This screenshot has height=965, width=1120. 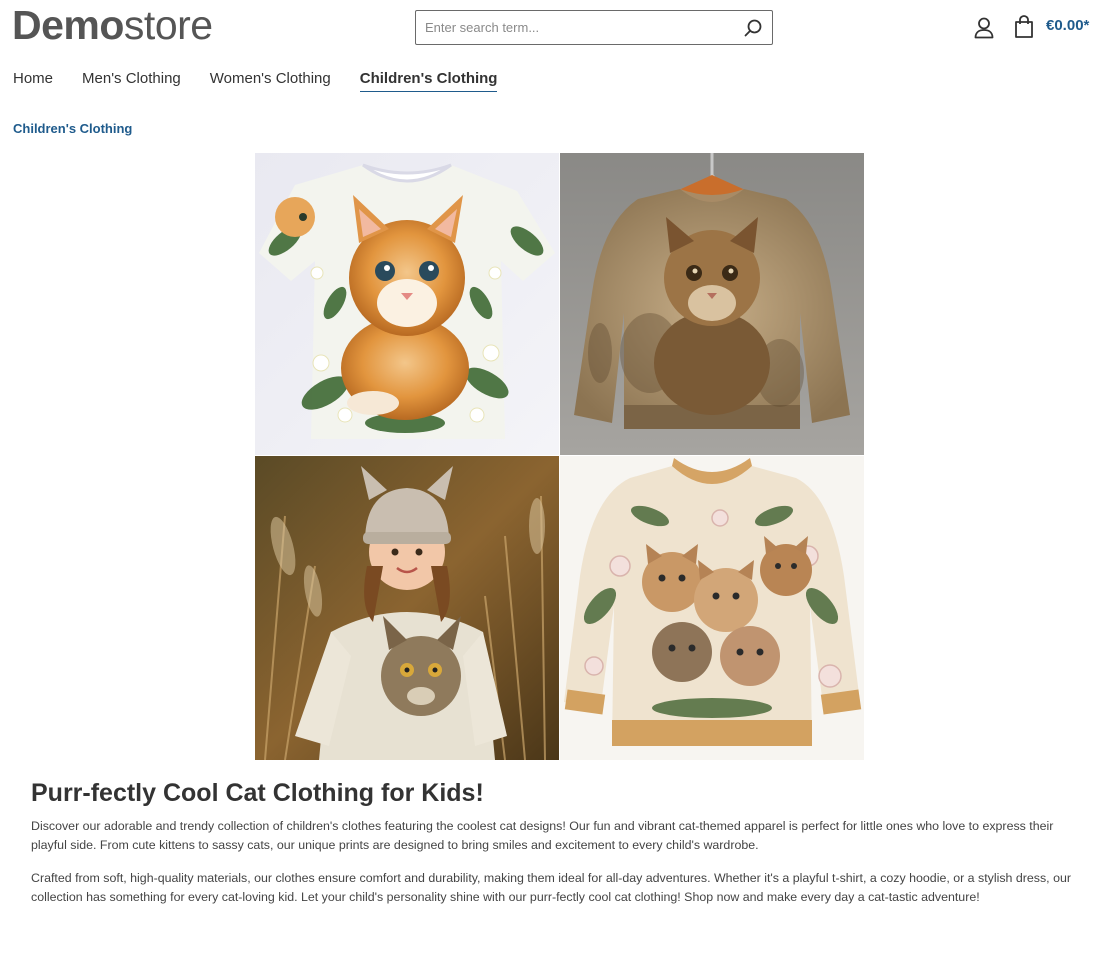 What do you see at coordinates (257, 793) in the screenshot?
I see `category-headline: Purr-fectly Cool Cat Clothing for Kids!` at bounding box center [257, 793].